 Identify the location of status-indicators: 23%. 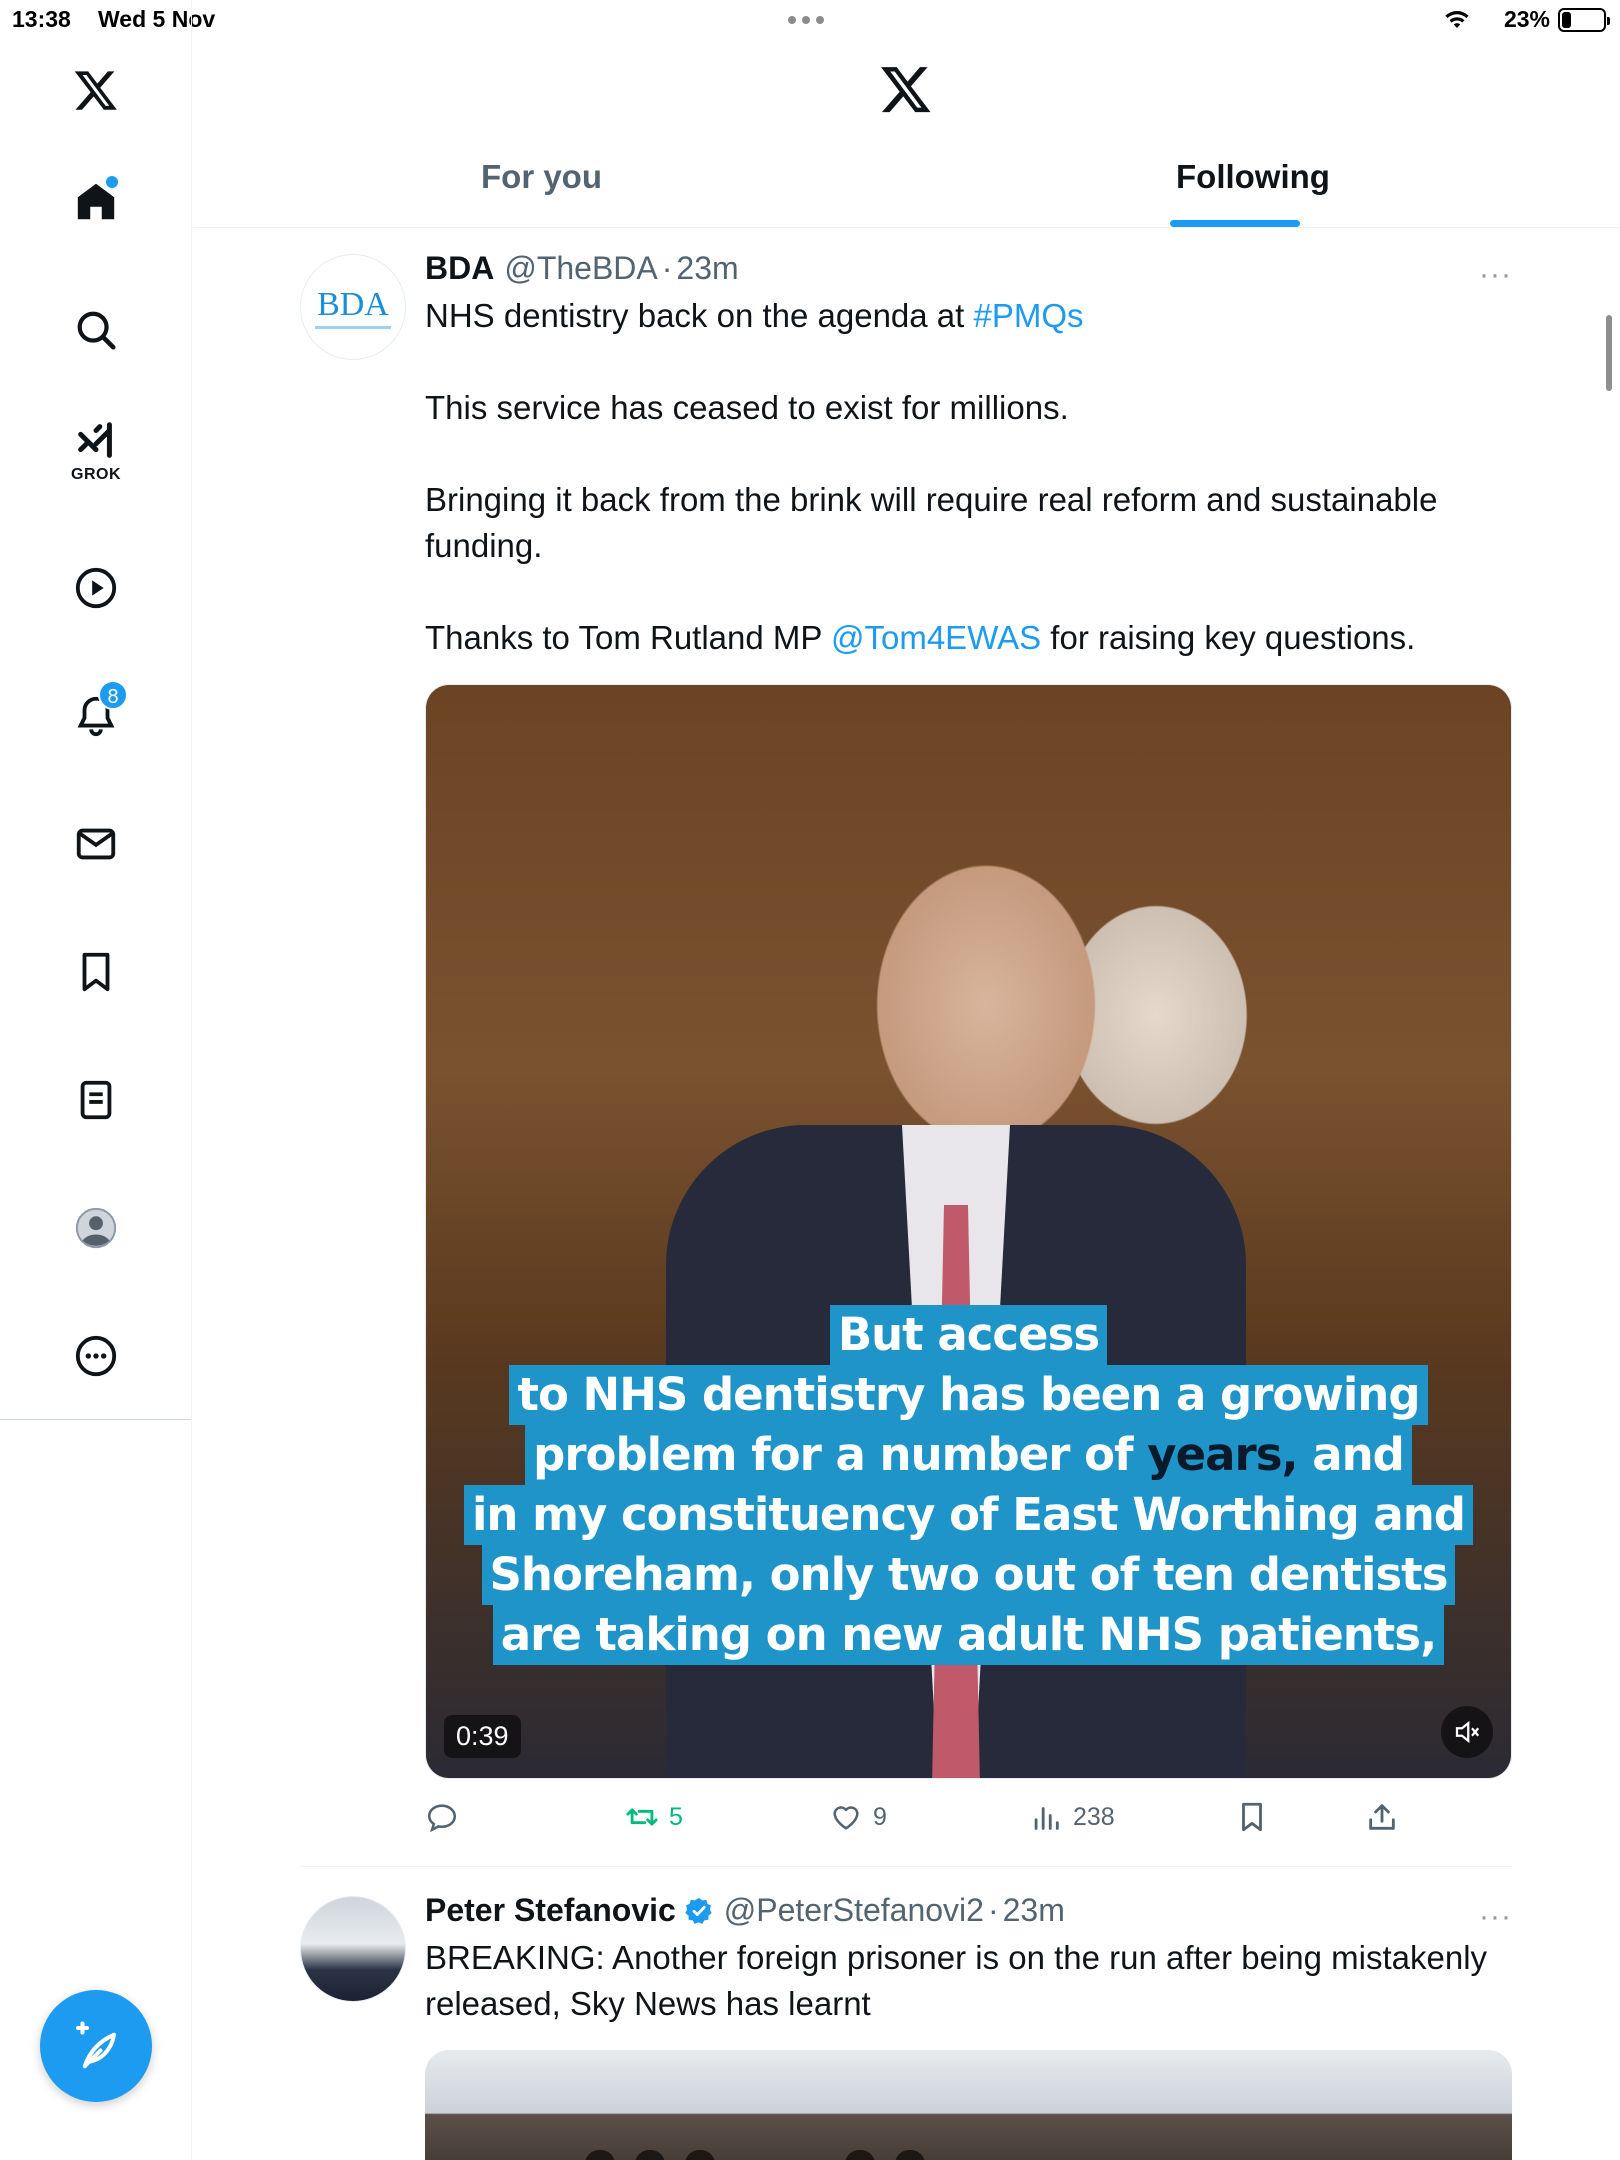
(1527, 19).